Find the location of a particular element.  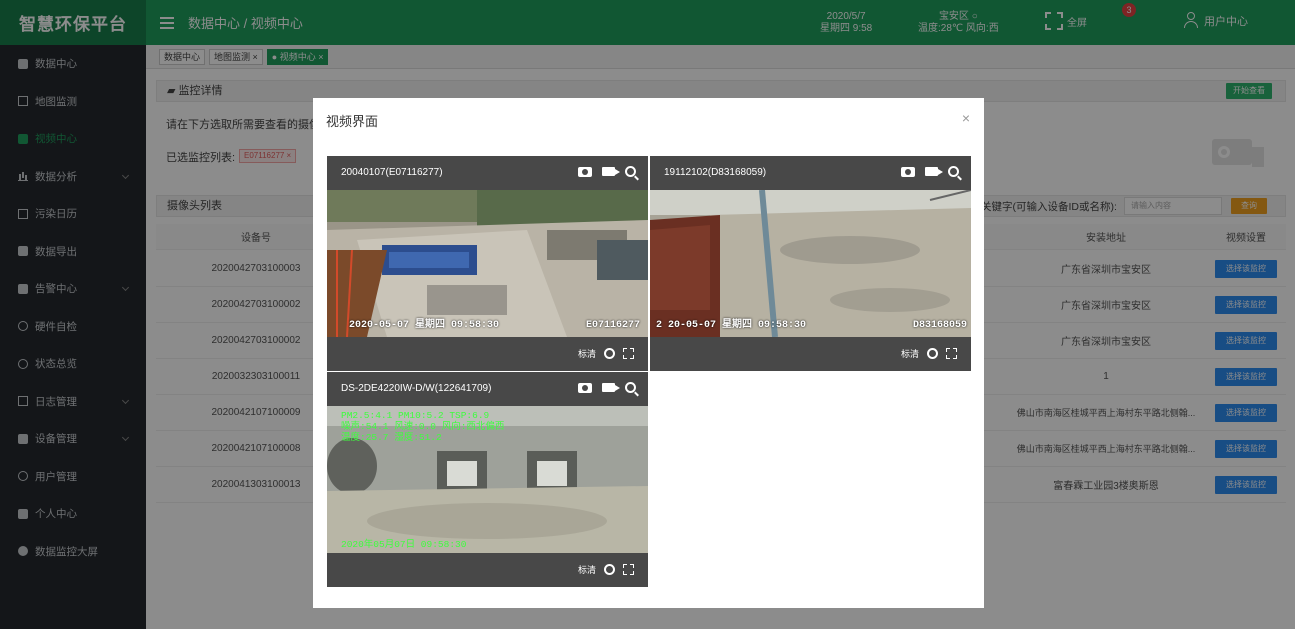

video-frame: 2020-05-07 星期四 09:58:30 E07116277 is located at coordinates (487, 263).